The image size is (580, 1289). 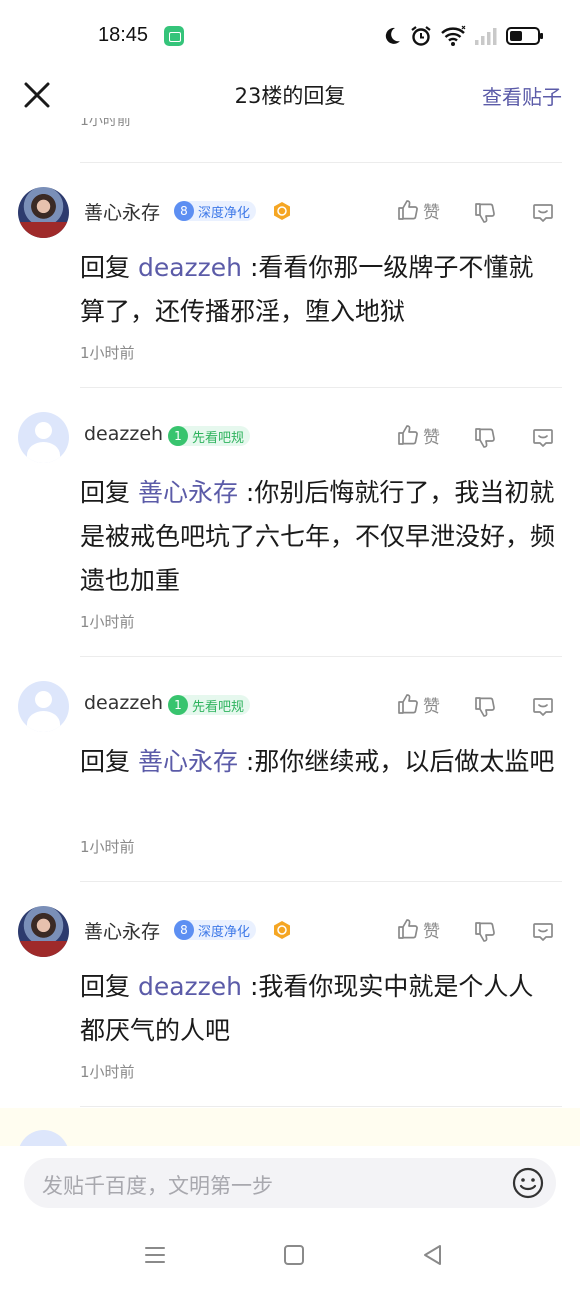 I want to click on system-nav-bar, so click(x=290, y=1255).